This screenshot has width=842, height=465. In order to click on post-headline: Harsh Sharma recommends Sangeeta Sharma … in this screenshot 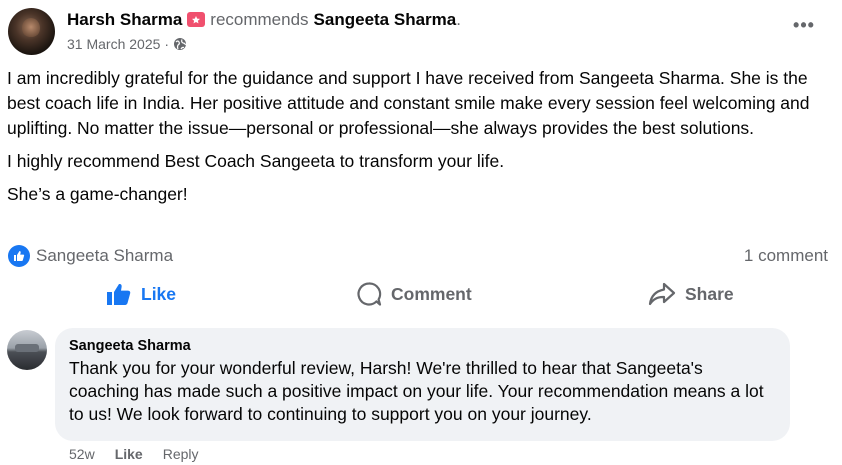, I will do `click(264, 20)`.